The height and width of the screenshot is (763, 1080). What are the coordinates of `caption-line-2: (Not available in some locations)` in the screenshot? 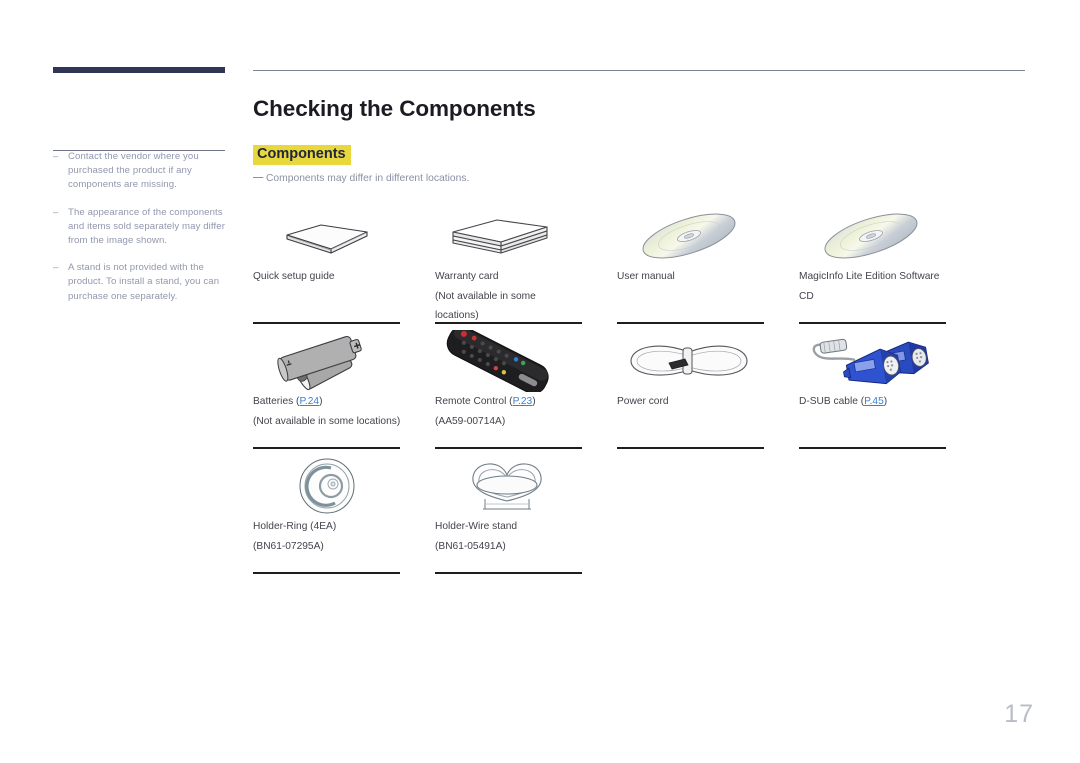 It's located at (327, 421).